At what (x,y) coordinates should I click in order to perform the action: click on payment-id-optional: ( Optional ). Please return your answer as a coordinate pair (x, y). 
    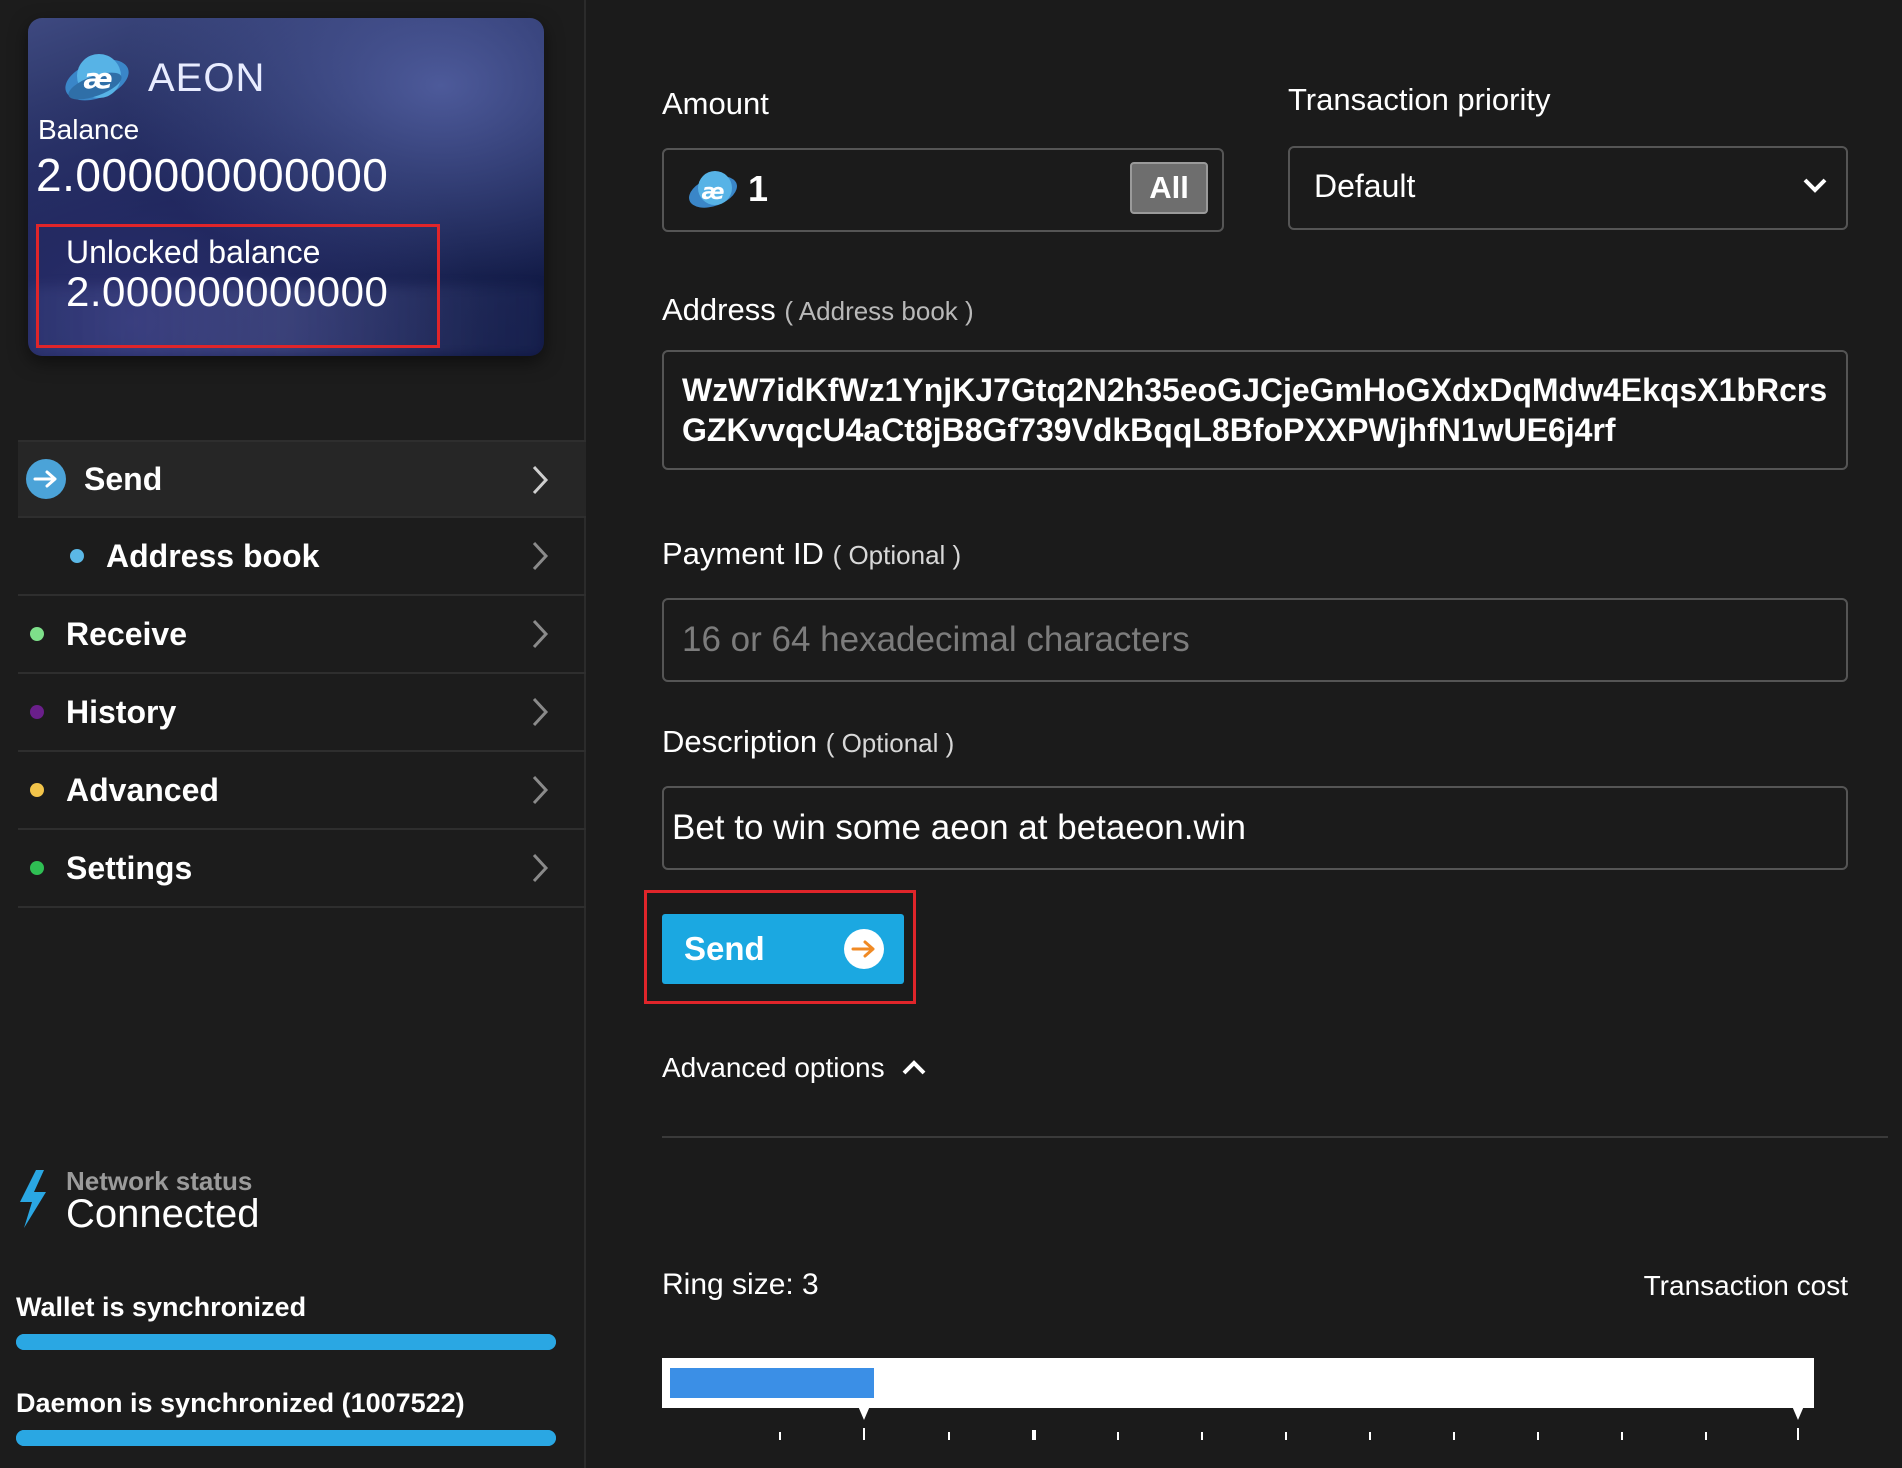
    Looking at the image, I should click on (897, 555).